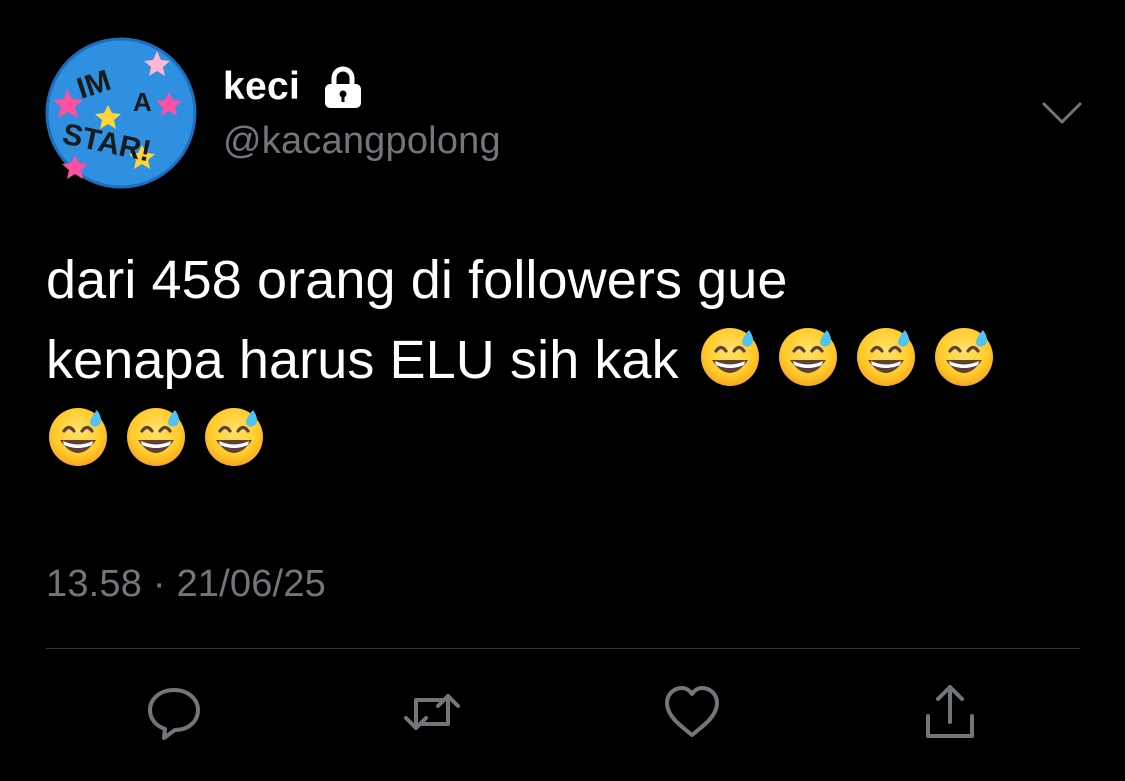 The height and width of the screenshot is (781, 1125). Describe the element at coordinates (343, 87) in the screenshot. I see `lock-icon` at that location.